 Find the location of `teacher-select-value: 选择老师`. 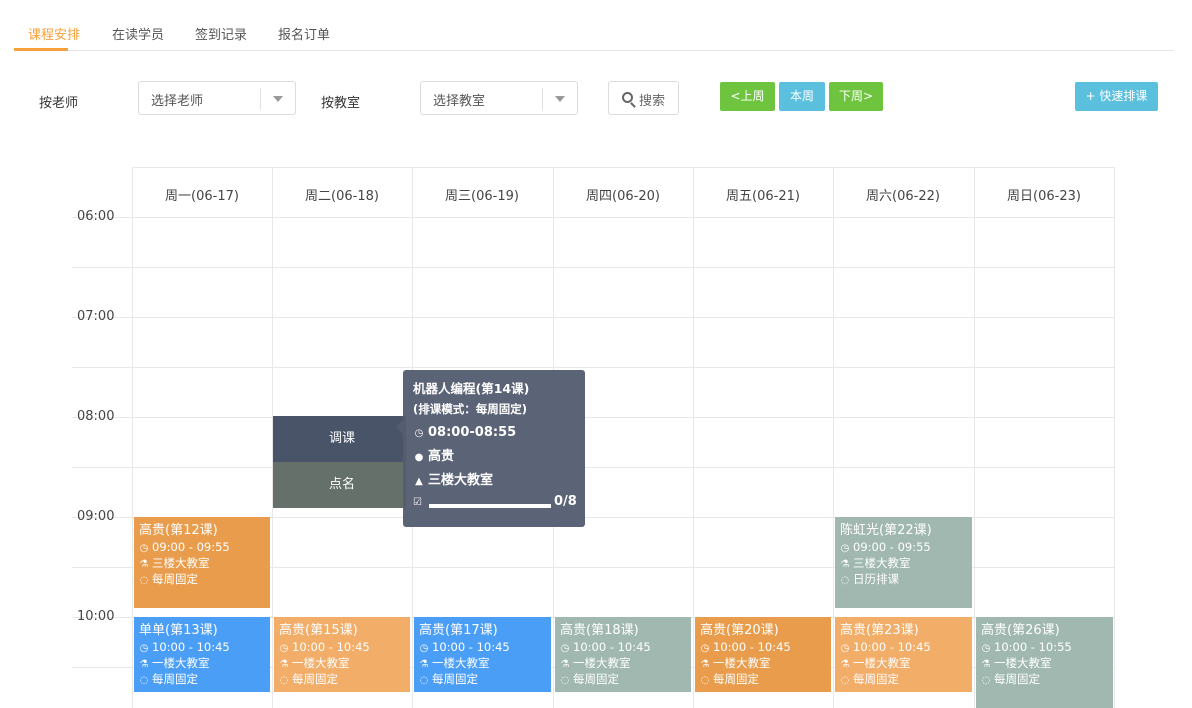

teacher-select-value: 选择老师 is located at coordinates (177, 101).